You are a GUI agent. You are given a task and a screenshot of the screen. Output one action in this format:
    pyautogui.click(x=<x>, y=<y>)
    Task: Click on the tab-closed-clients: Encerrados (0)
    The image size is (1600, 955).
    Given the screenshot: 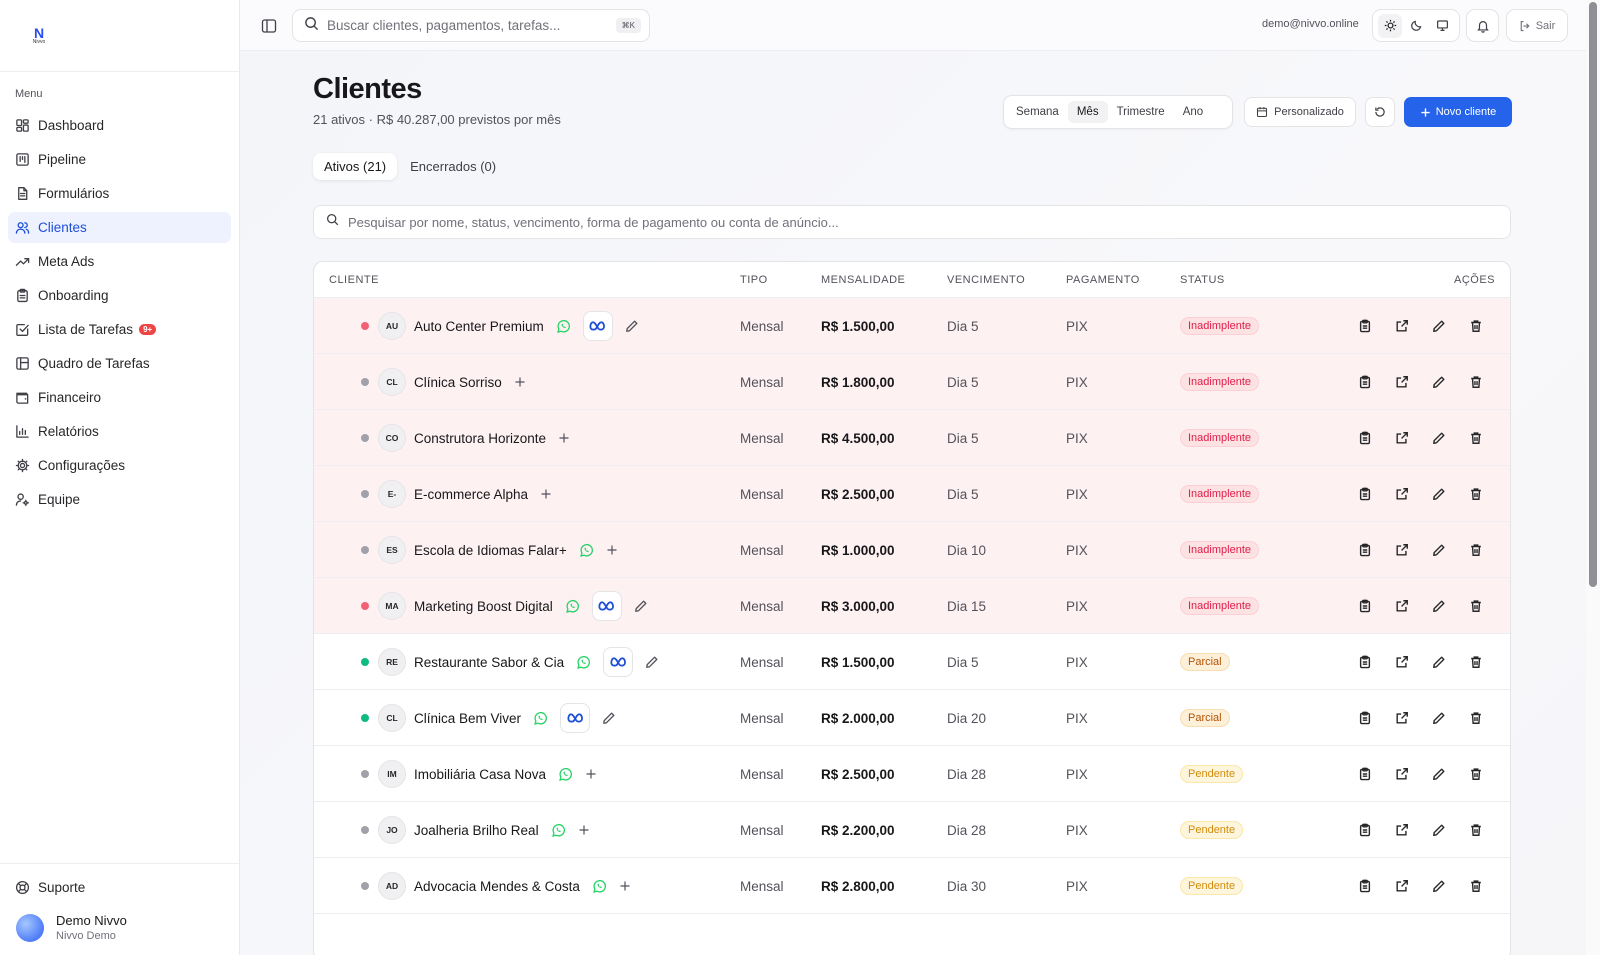 What is the action you would take?
    pyautogui.click(x=453, y=166)
    